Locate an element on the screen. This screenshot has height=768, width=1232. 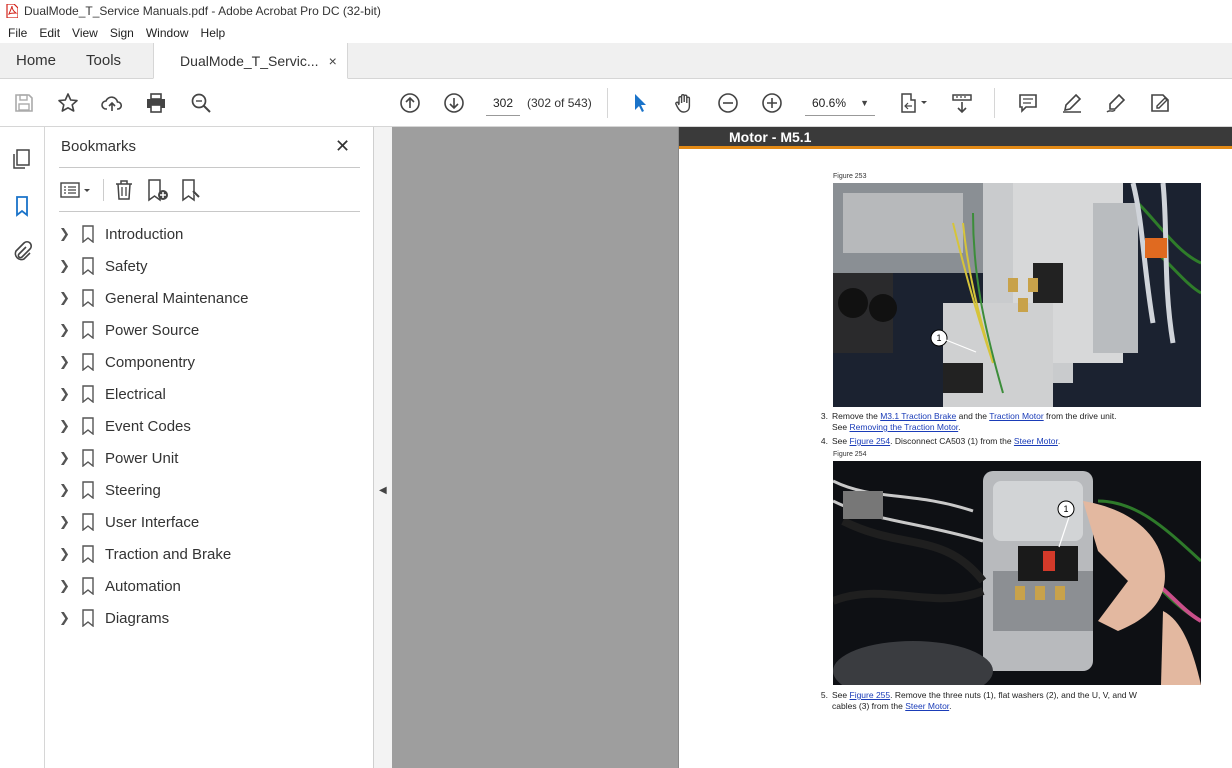
bookmark-event-codes: ❯ Event Codes is located at coordinates (209, 426).